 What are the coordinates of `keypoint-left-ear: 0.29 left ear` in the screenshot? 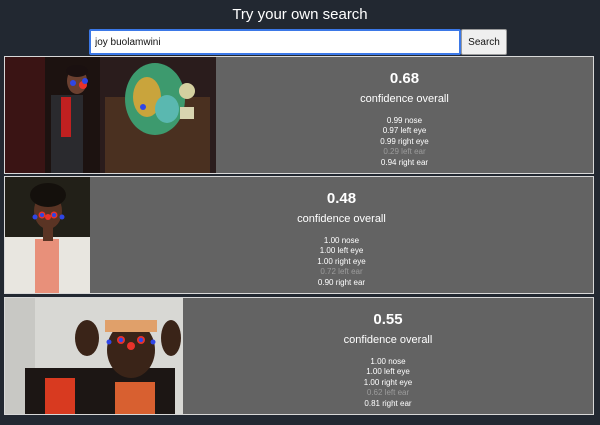 It's located at (404, 152).